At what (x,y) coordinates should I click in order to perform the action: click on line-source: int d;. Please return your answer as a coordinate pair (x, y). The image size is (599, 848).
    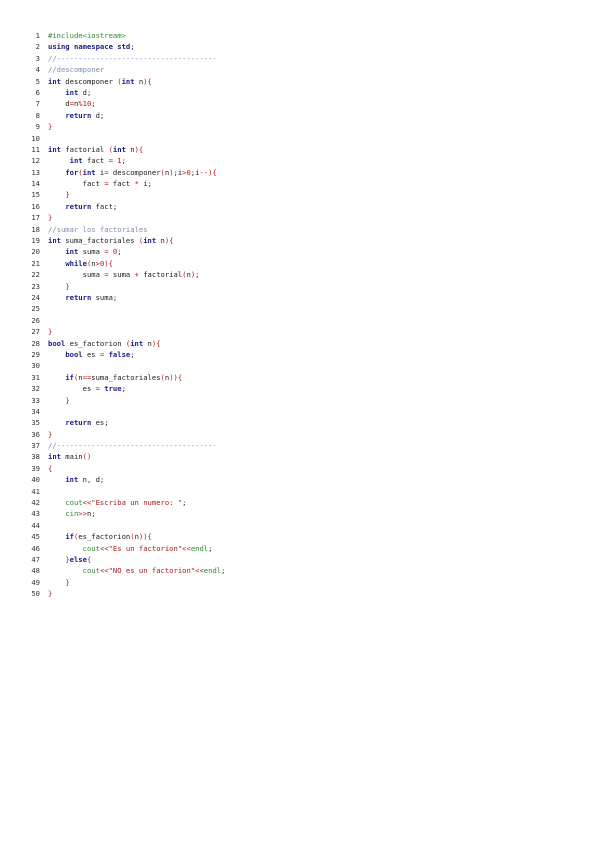
    Looking at the image, I should click on (69, 92).